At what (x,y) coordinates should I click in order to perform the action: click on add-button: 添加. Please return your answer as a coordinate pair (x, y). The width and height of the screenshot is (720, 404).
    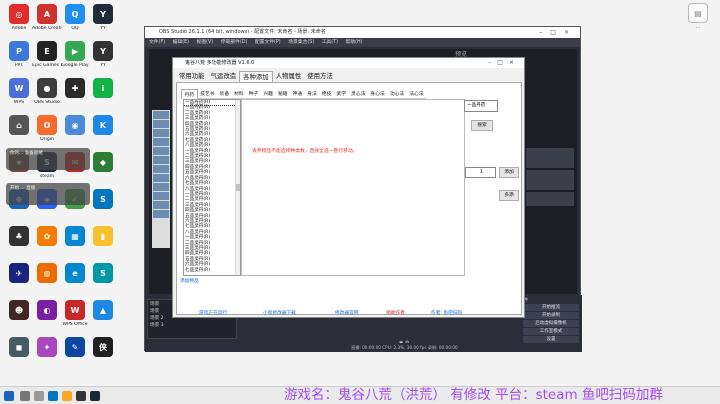
    Looking at the image, I should click on (509, 172).